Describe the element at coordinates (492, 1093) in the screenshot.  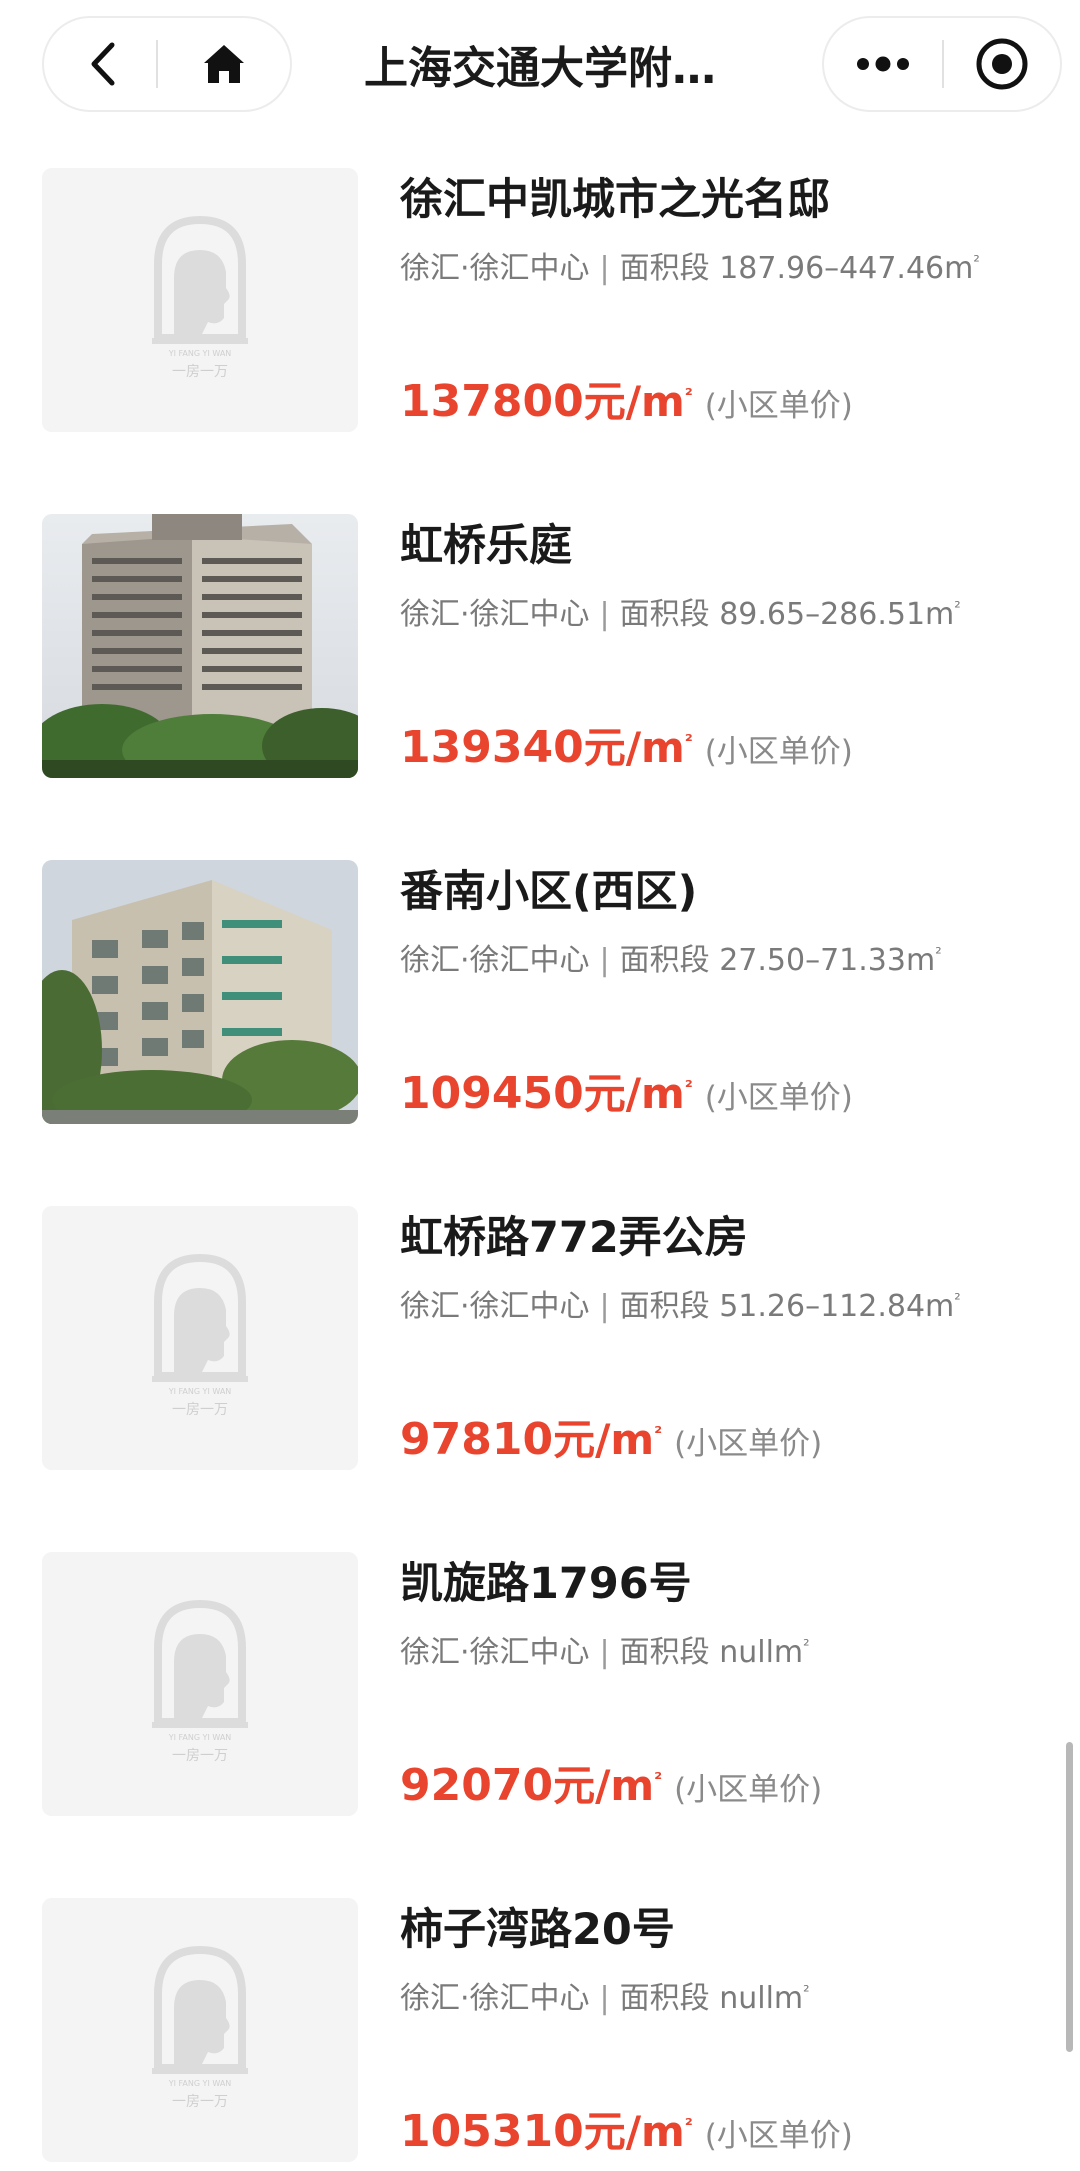
I see `listing-price: 109450` at that location.